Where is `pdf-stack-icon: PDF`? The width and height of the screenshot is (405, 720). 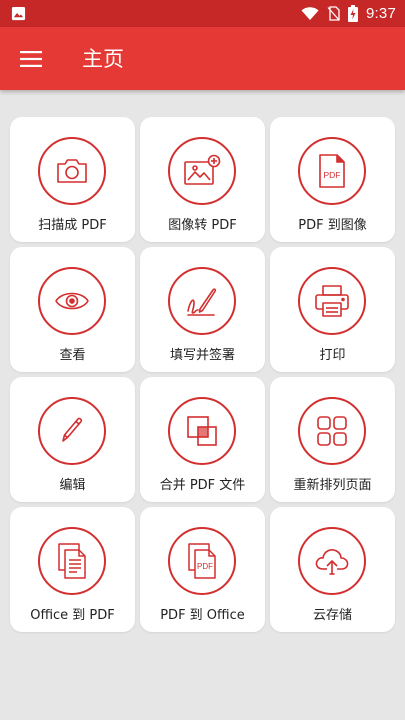
pdf-stack-icon: PDF is located at coordinates (202, 561).